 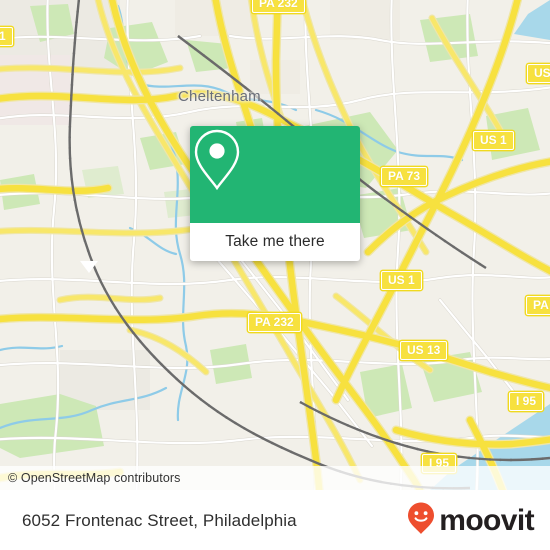 What do you see at coordinates (538, 305) in the screenshot?
I see `road-shield: PA` at bounding box center [538, 305].